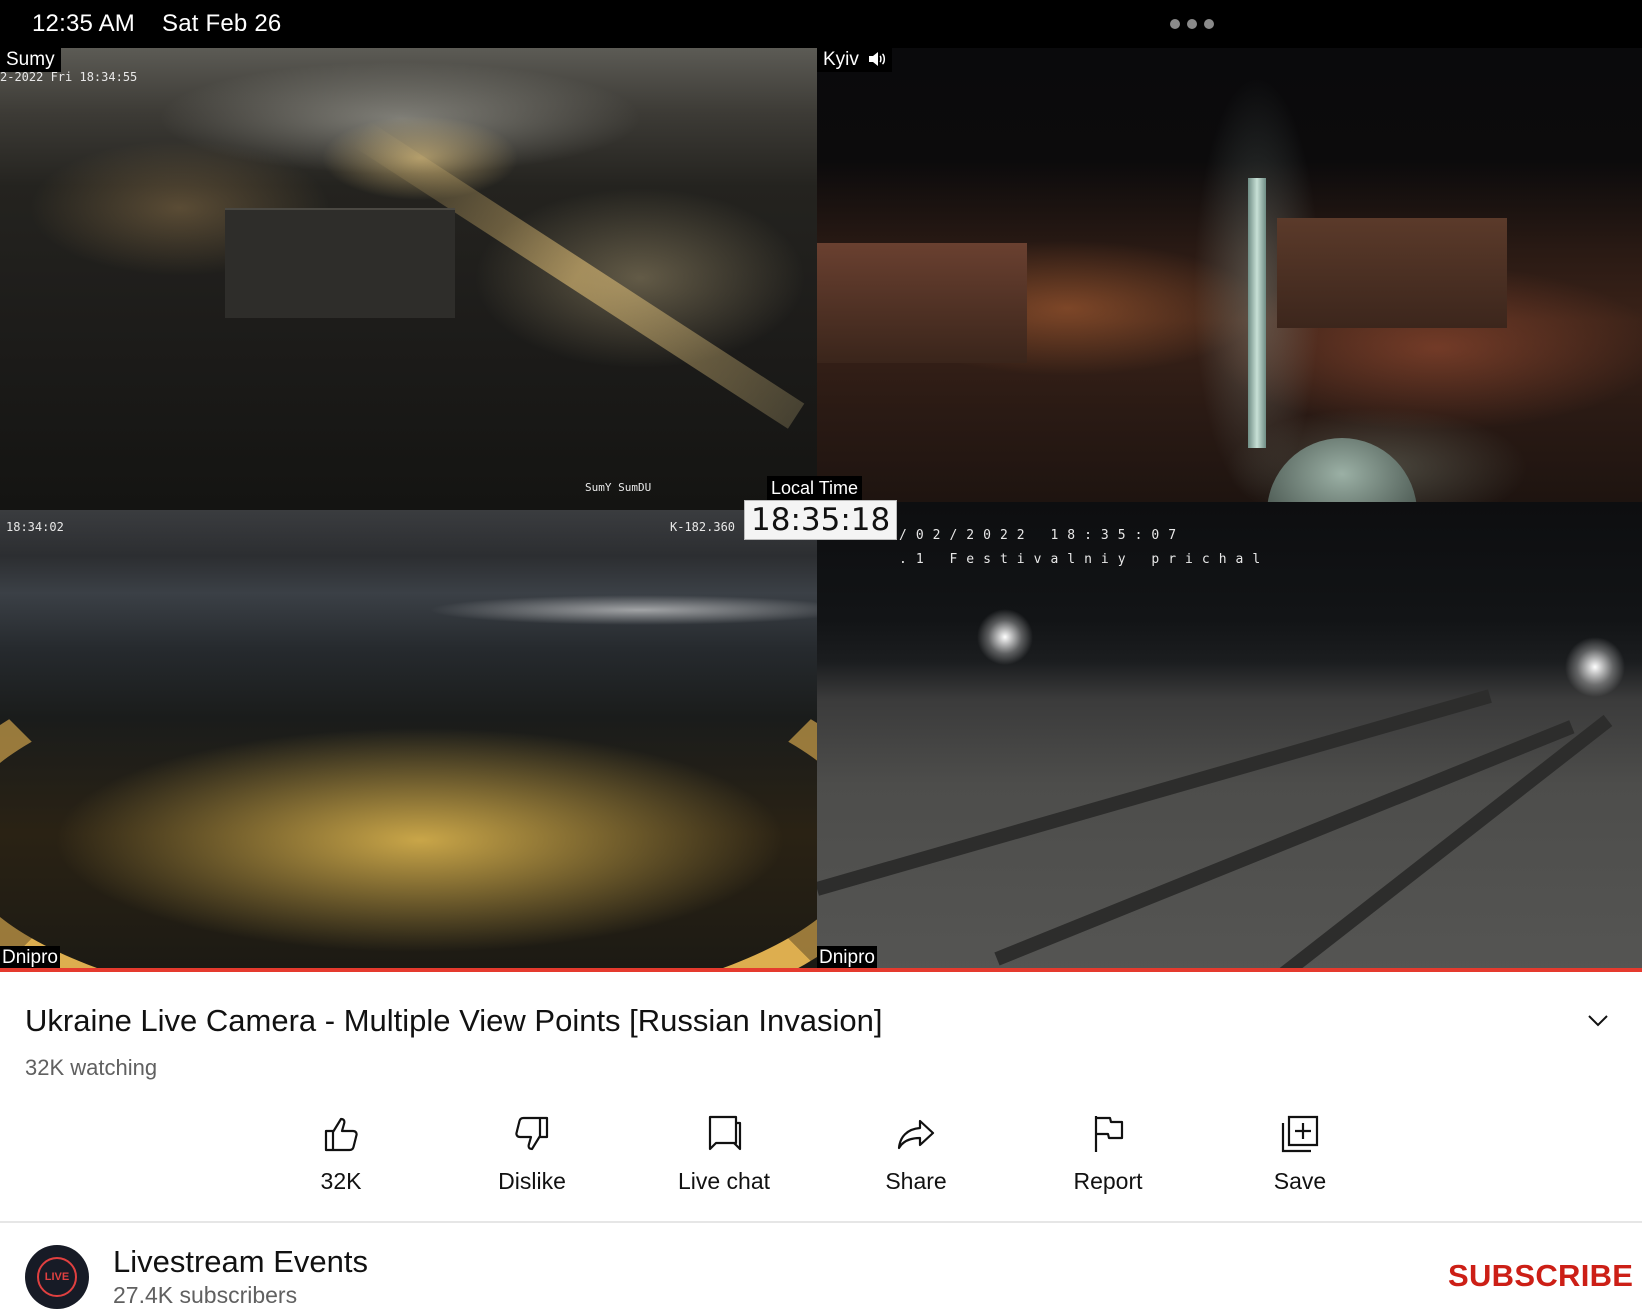 This screenshot has width=1642, height=1309. Describe the element at coordinates (1084, 559) in the screenshot. I see `camera-osd-location: .1 Festivalniy prichal` at that location.